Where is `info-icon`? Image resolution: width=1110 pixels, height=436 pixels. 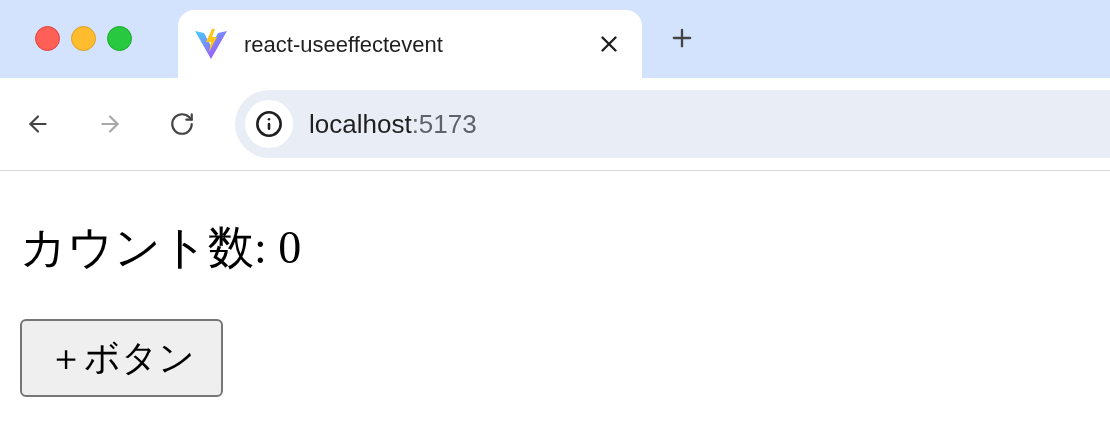
info-icon is located at coordinates (269, 124).